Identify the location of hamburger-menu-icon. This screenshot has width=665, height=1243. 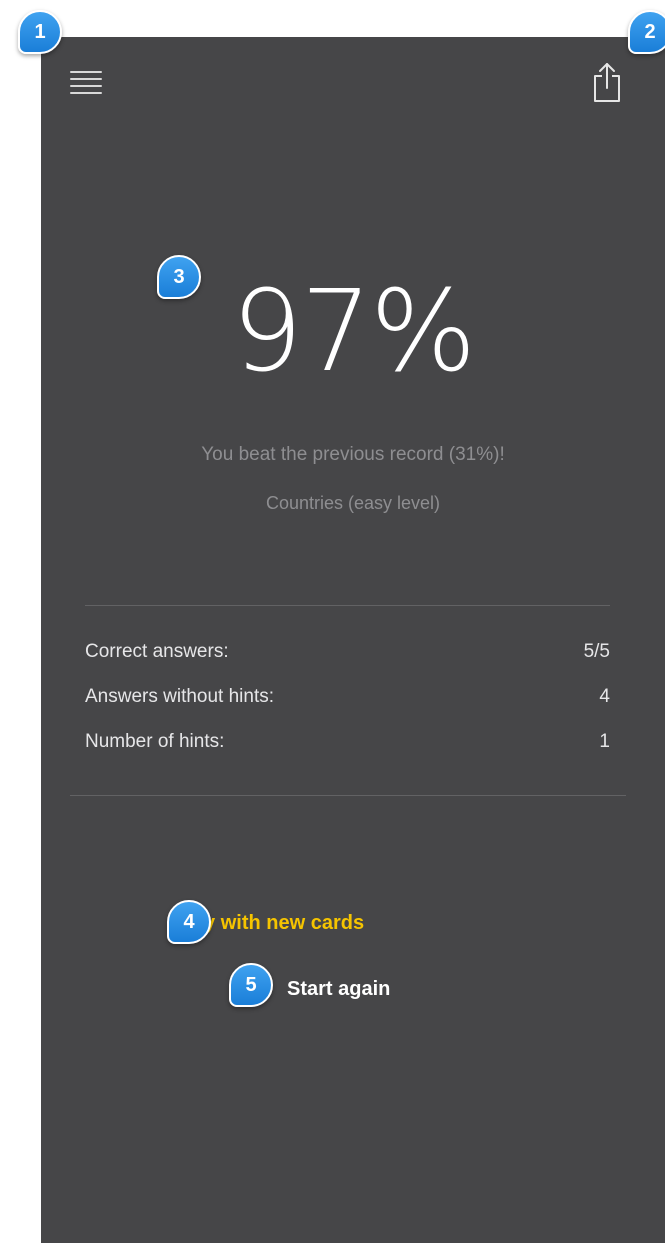
(86, 83).